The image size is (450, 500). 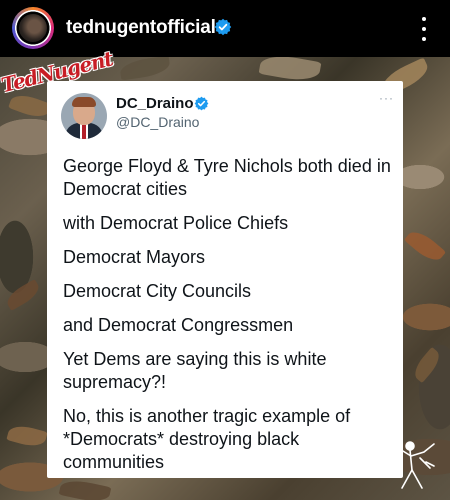 What do you see at coordinates (134, 257) in the screenshot?
I see `tweet-paragraph: Democrat Mayors` at bounding box center [134, 257].